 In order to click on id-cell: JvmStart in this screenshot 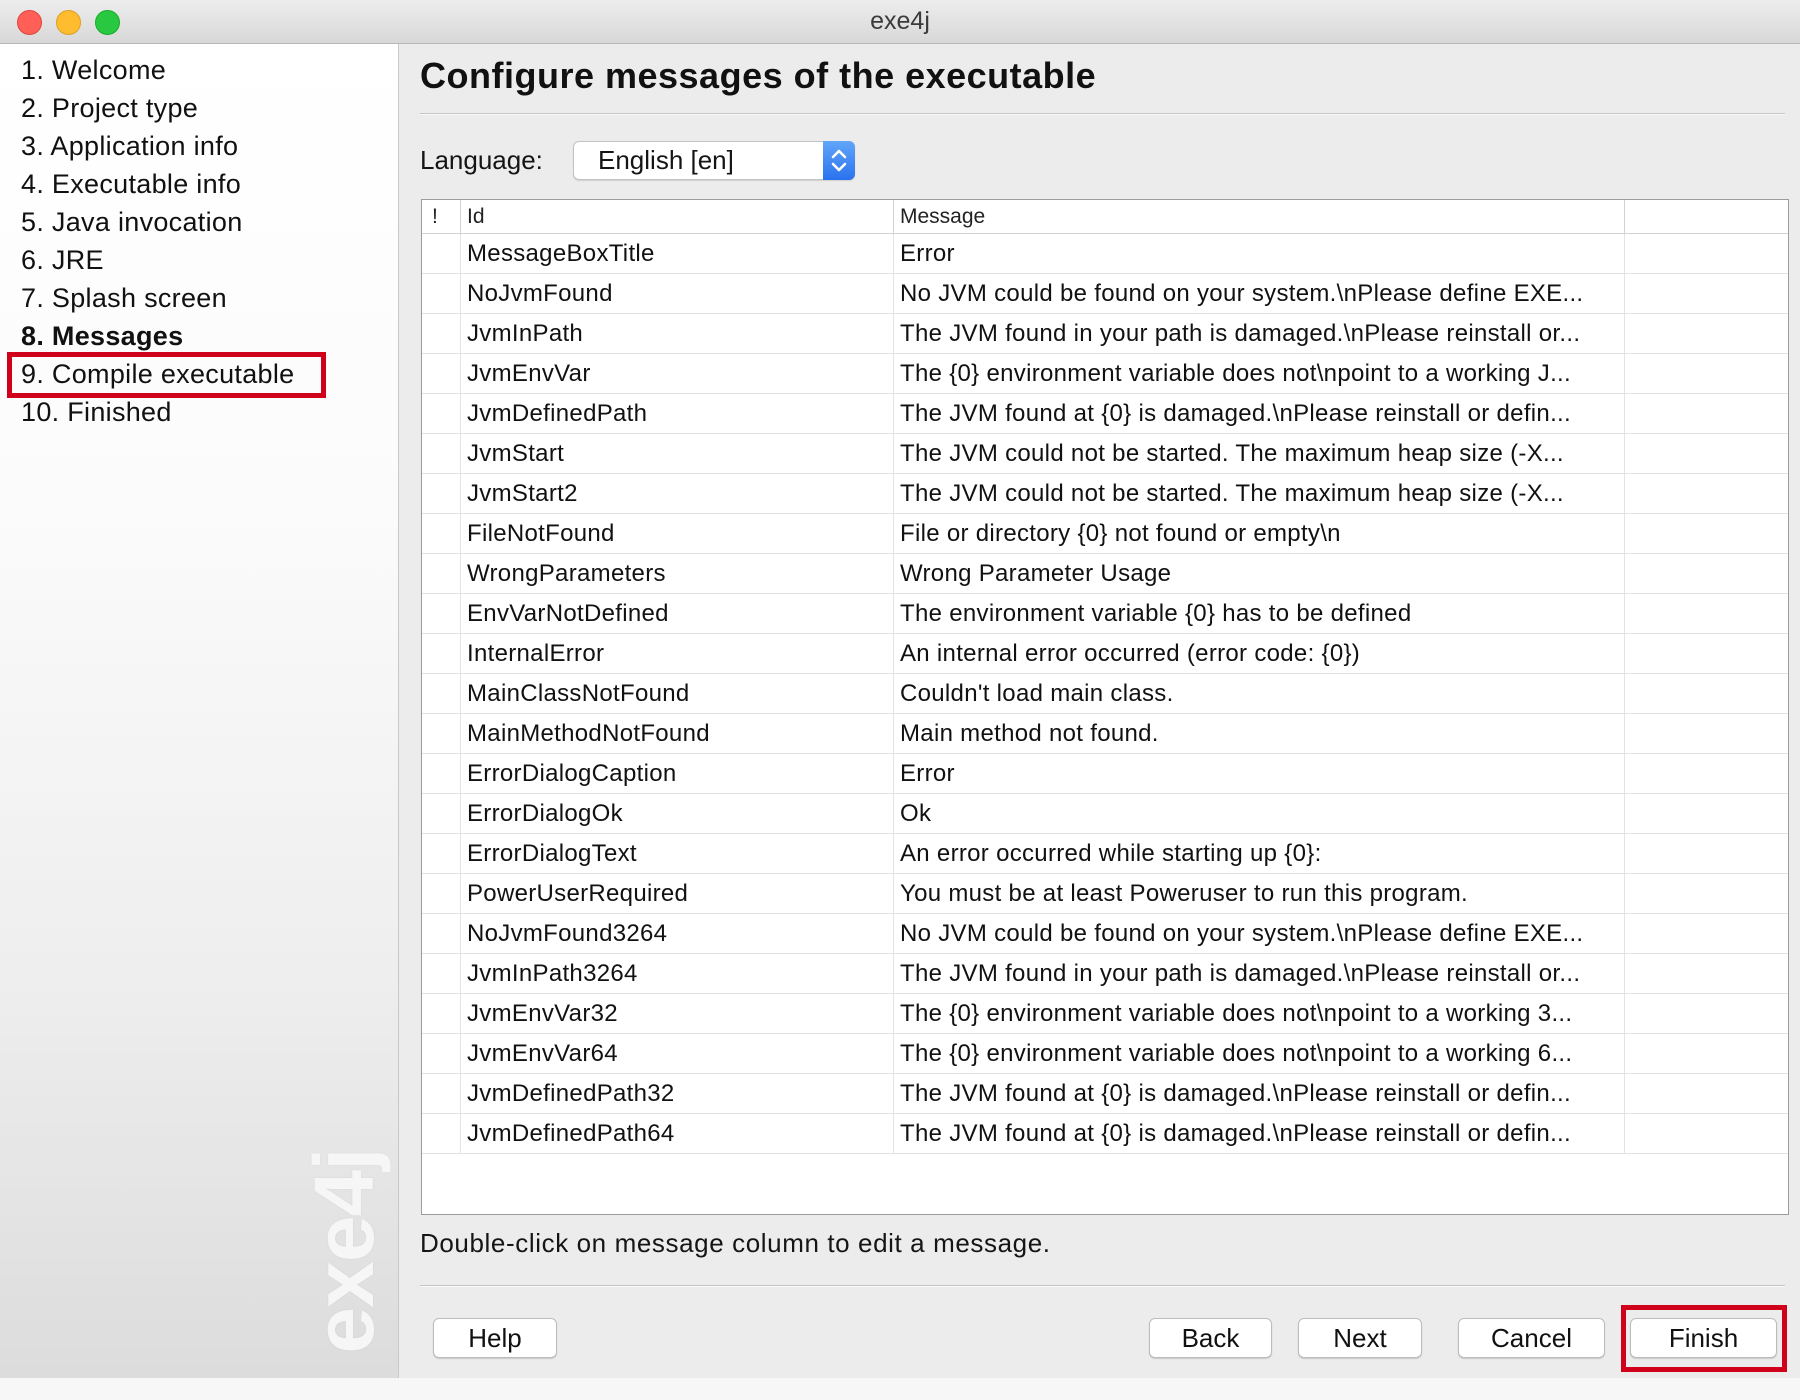, I will do `click(677, 453)`.